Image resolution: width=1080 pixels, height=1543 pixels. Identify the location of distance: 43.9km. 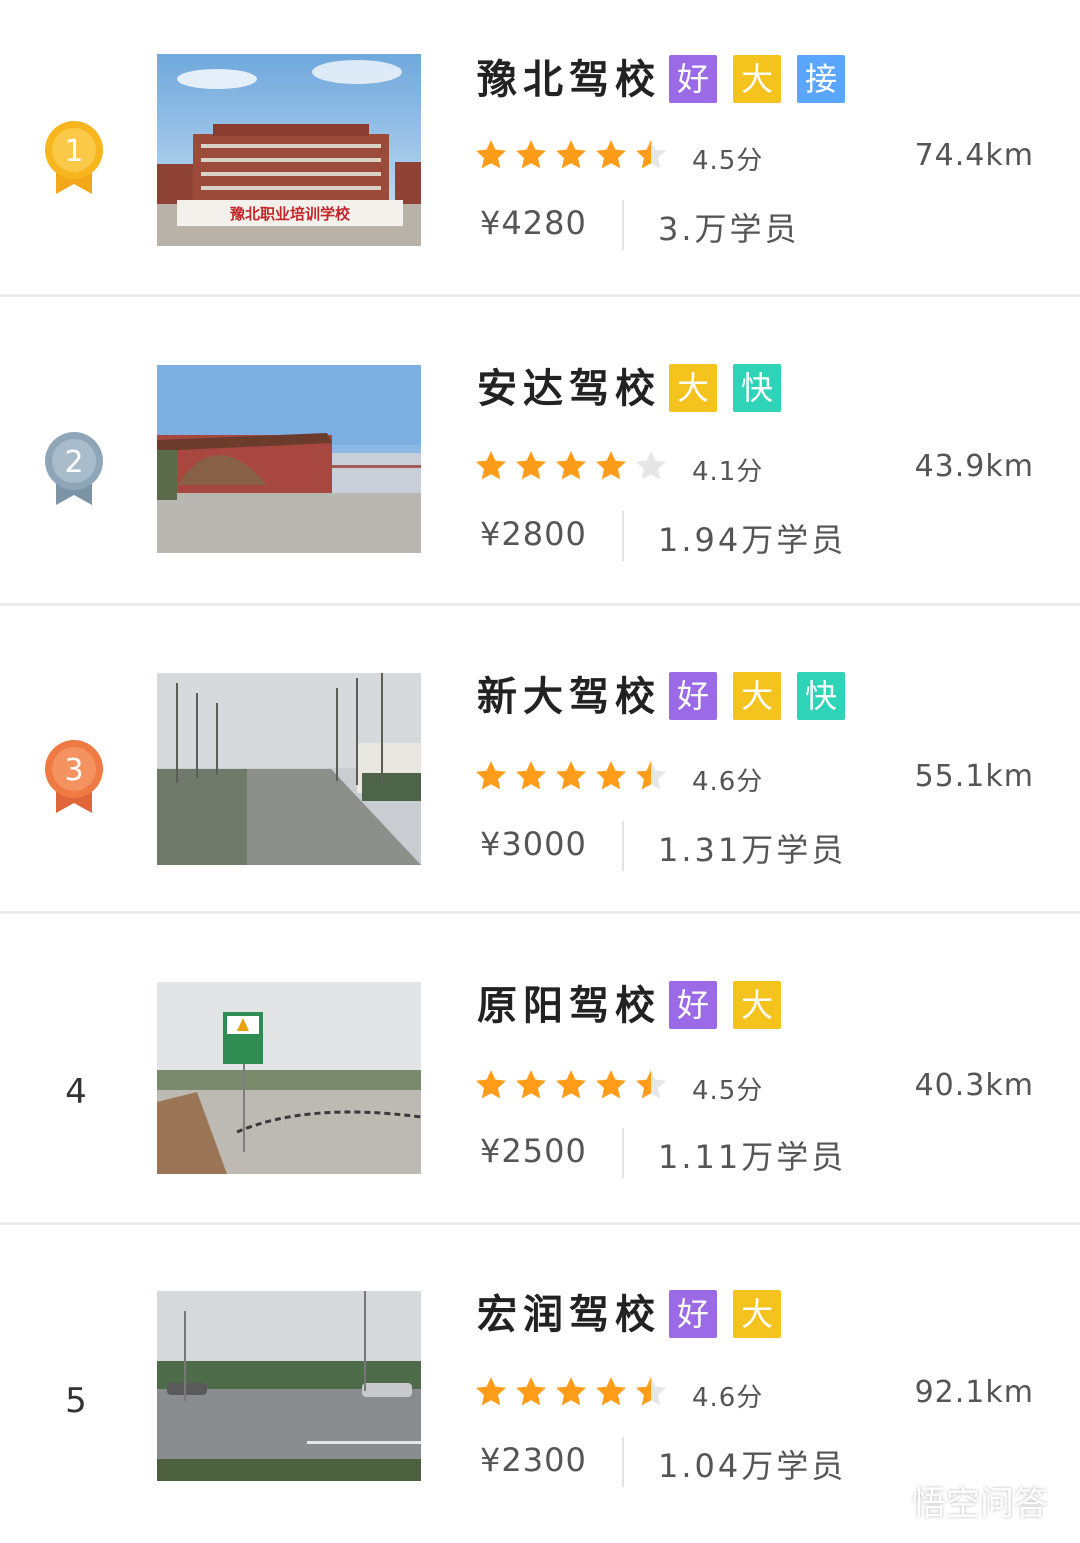
(974, 466).